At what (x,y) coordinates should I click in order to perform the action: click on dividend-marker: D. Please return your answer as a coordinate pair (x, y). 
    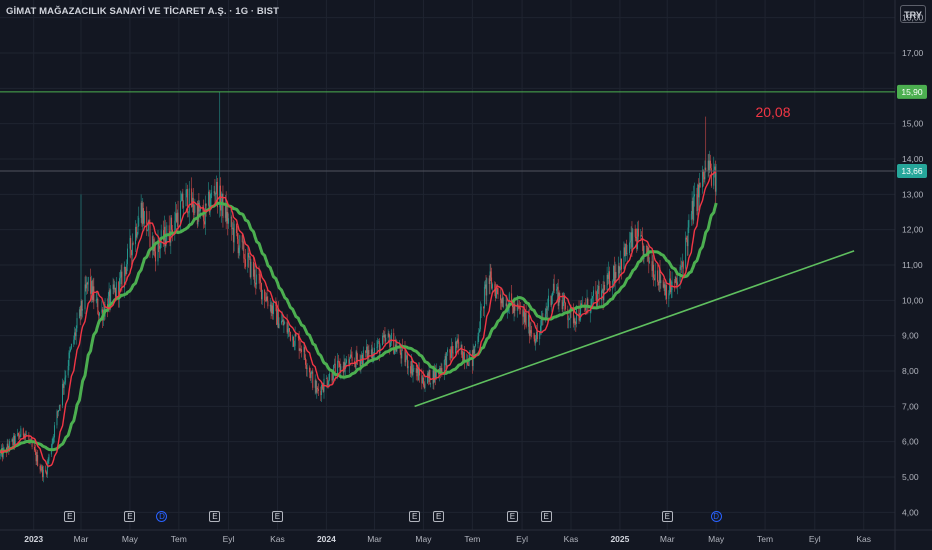
    Looking at the image, I should click on (716, 516).